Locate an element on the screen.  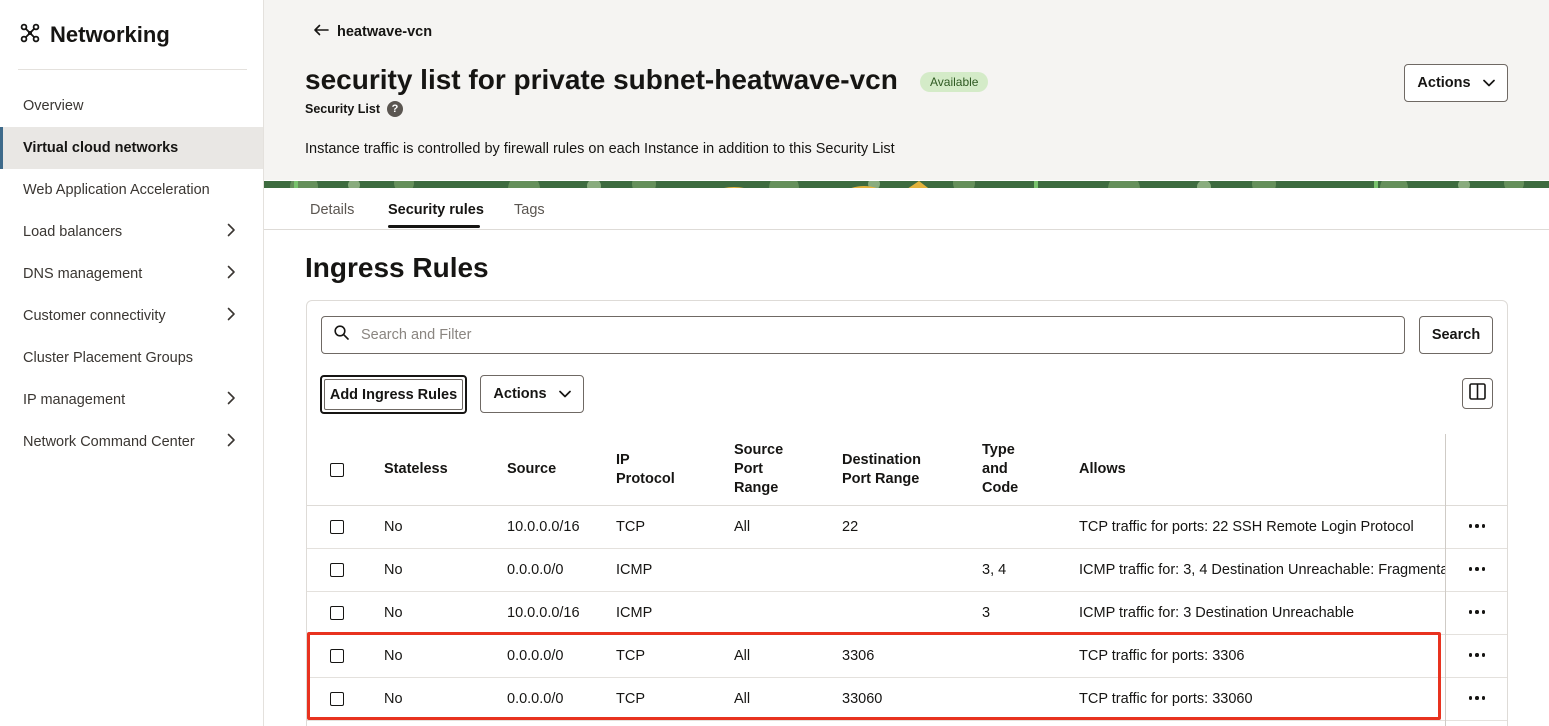
select-all-checkbox is located at coordinates (337, 470).